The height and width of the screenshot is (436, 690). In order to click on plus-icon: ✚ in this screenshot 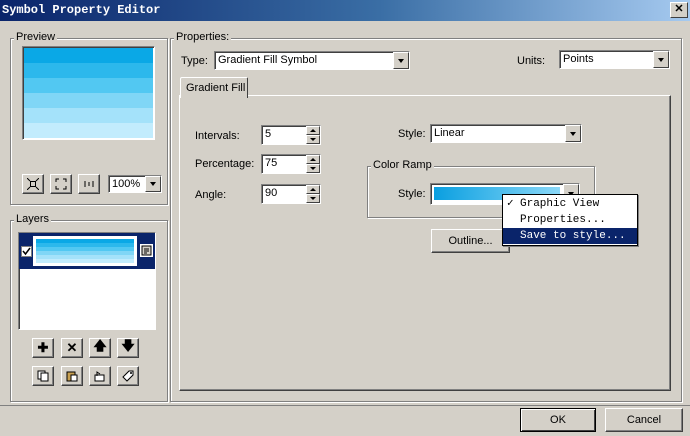, I will do `click(43, 347)`.